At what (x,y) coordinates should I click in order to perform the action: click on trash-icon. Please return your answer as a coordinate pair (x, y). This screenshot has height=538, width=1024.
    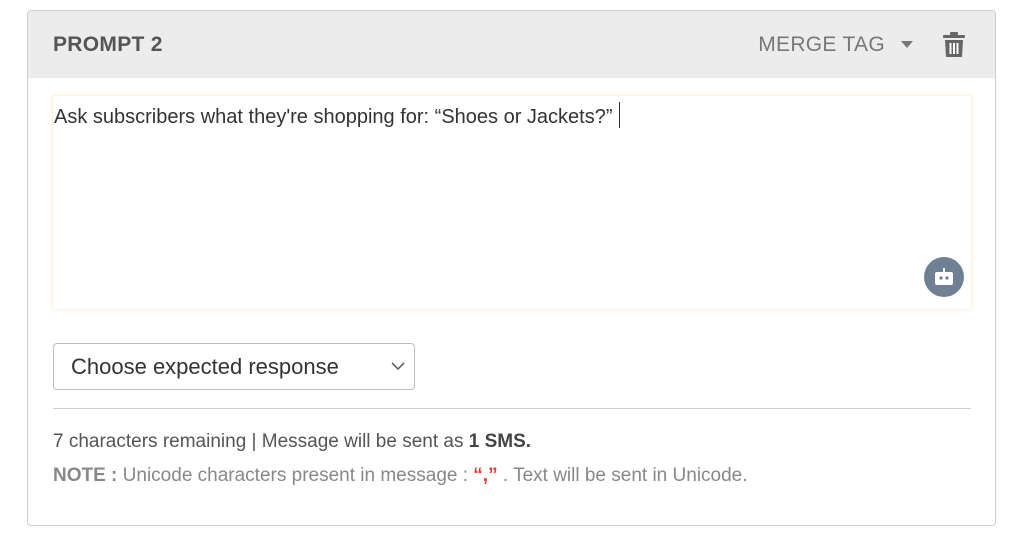
    Looking at the image, I should click on (954, 44).